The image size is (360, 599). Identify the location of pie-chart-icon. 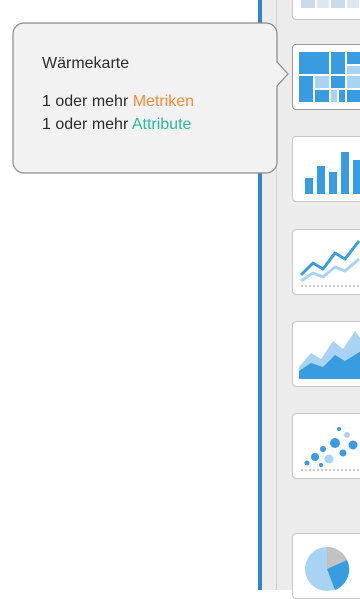
(327, 569).